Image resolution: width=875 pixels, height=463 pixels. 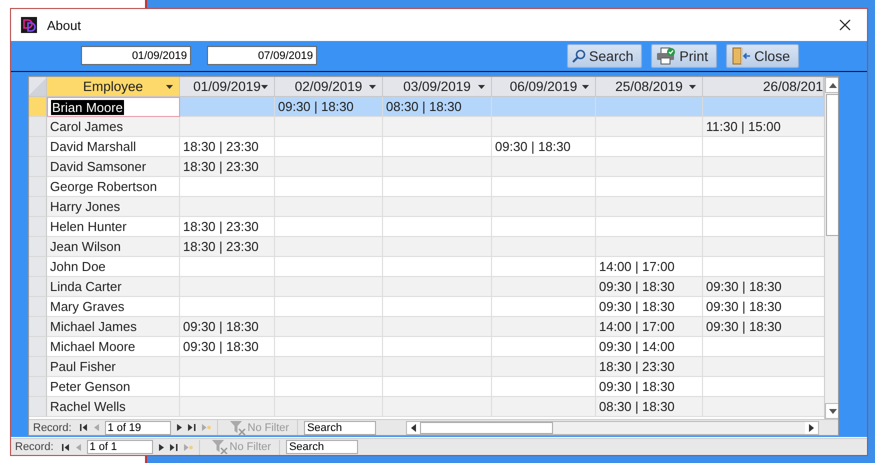 What do you see at coordinates (762, 56) in the screenshot?
I see `close-button: Close` at bounding box center [762, 56].